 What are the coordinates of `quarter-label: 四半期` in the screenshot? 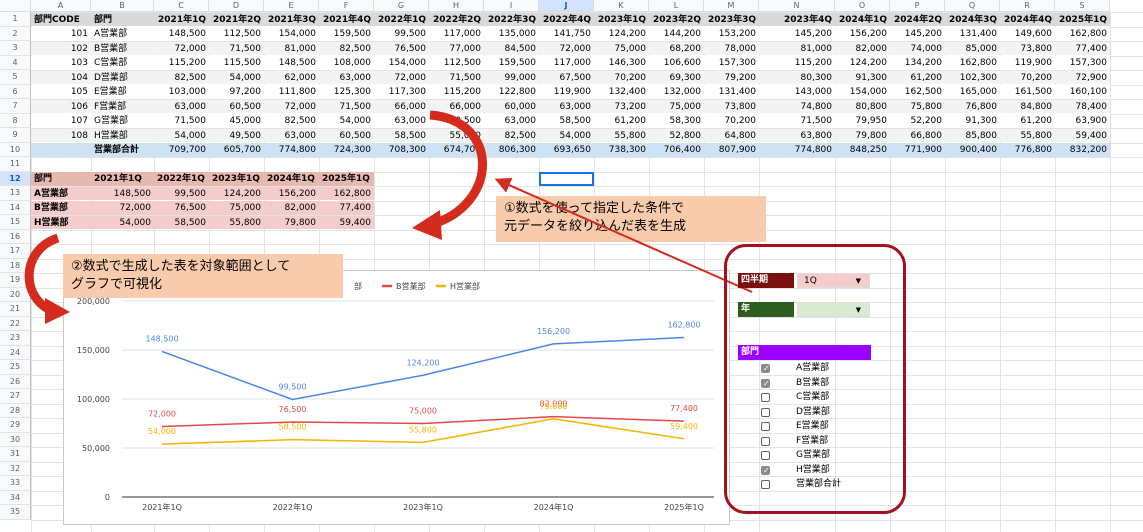 It's located at (766, 280).